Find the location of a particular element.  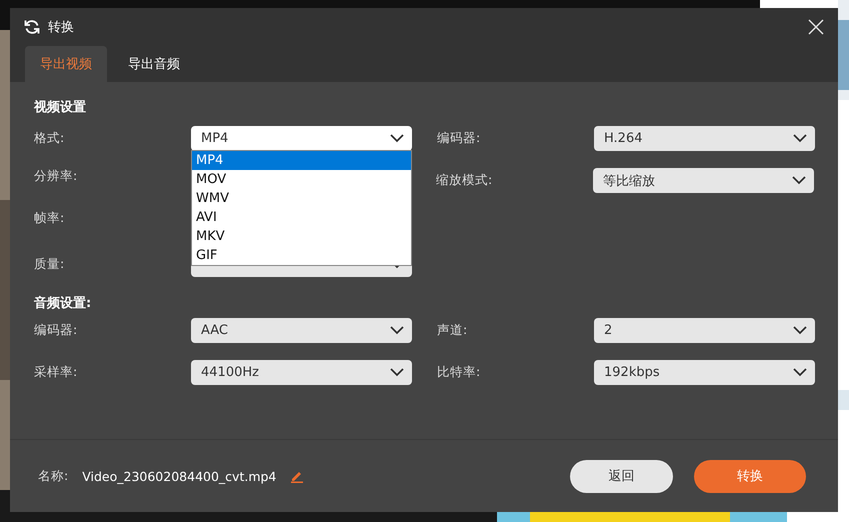

field-label: 帧率: is located at coordinates (50, 218).